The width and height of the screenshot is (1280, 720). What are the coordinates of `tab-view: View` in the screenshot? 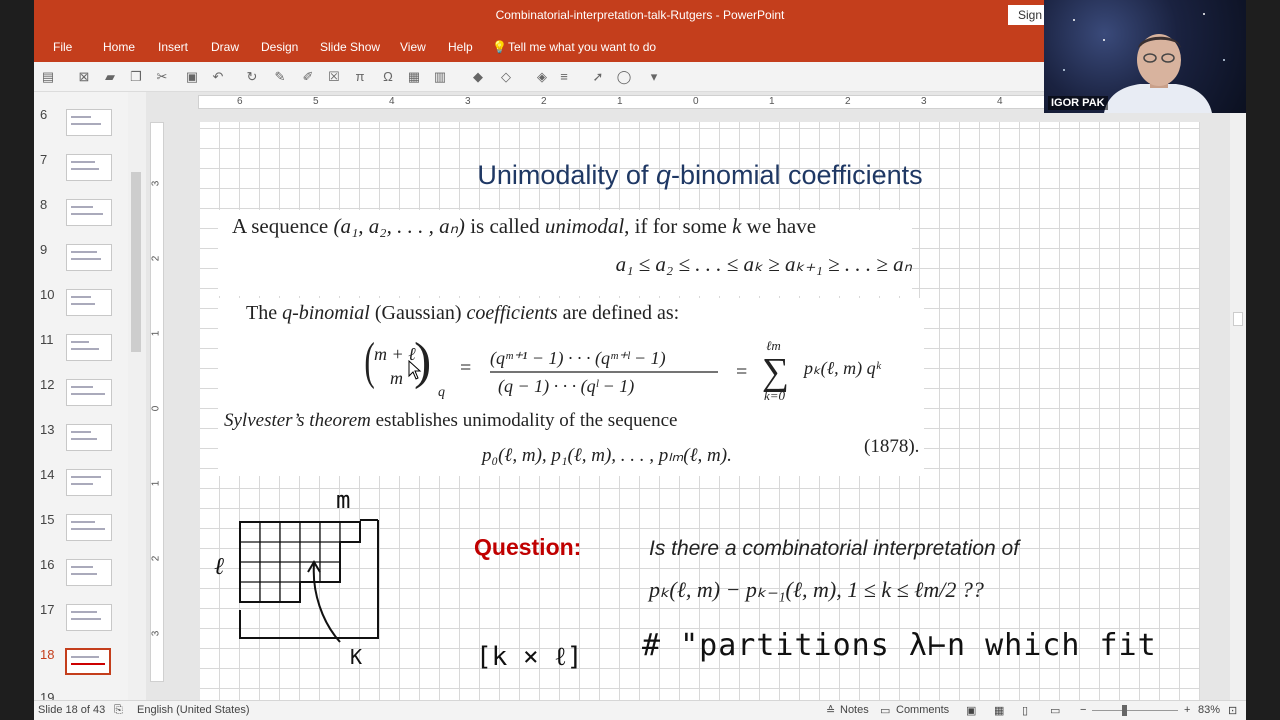 It's located at (413, 47).